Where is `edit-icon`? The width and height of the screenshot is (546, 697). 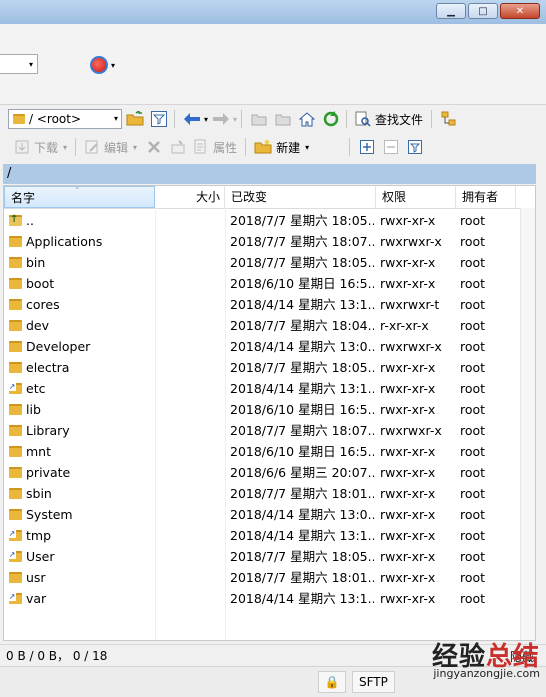
edit-icon is located at coordinates (91, 147).